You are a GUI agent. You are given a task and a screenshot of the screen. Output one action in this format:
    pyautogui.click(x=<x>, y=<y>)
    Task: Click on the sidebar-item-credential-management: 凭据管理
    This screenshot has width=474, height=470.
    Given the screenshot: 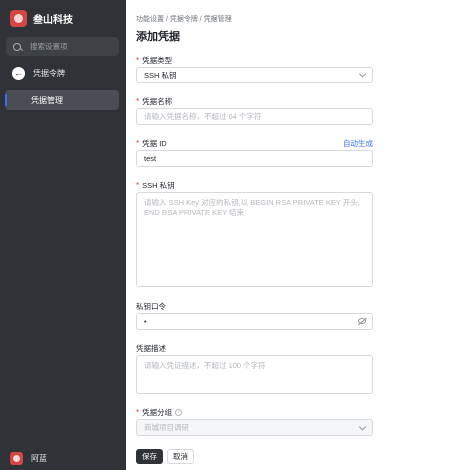 What is the action you would take?
    pyautogui.click(x=62, y=100)
    